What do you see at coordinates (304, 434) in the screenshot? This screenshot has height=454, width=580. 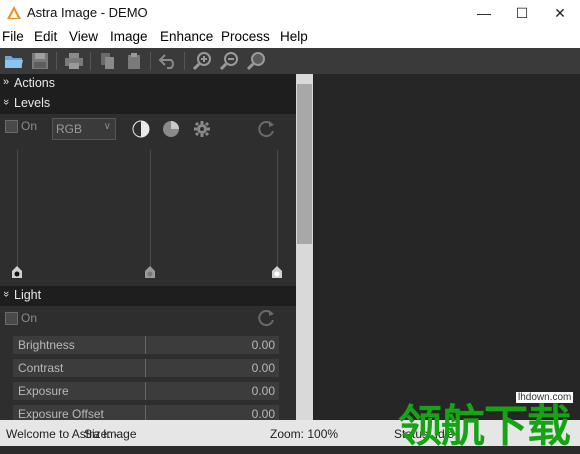 I see `status-zoom: Zoom: 100%` at bounding box center [304, 434].